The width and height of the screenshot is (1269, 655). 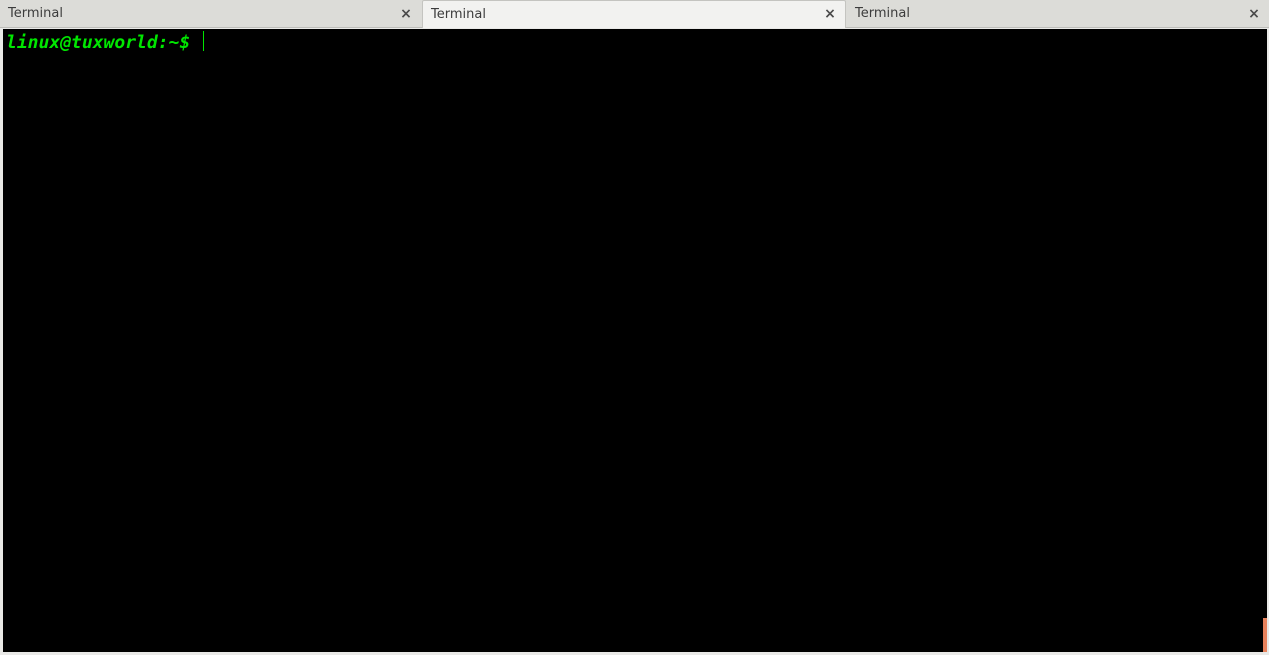 I want to click on scrollbar-indicator, so click(x=1265, y=635).